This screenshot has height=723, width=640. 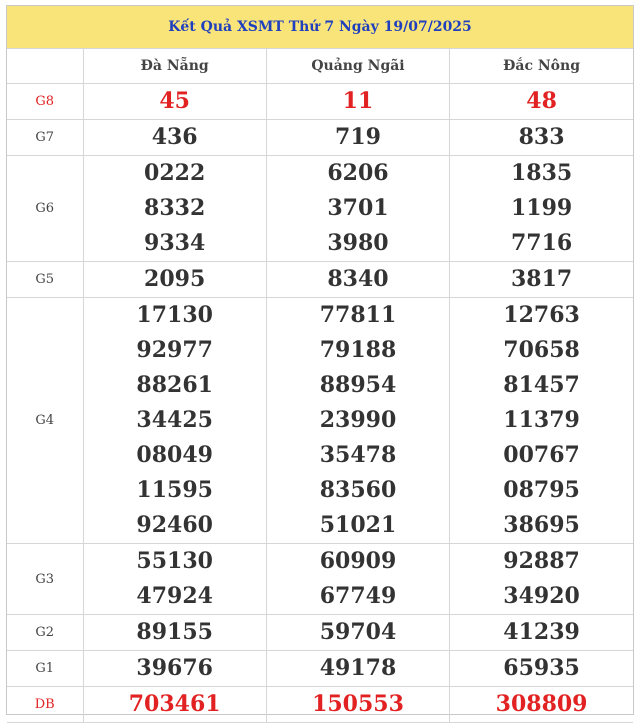 I want to click on prize-number: 34425, so click(x=174, y=420).